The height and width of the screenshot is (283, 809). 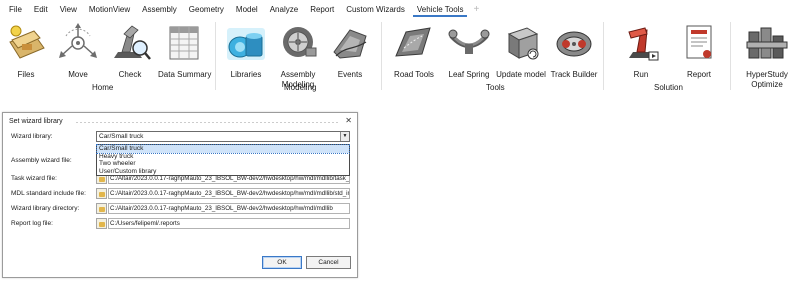 I want to click on report-tool: Report, so click(x=699, y=50).